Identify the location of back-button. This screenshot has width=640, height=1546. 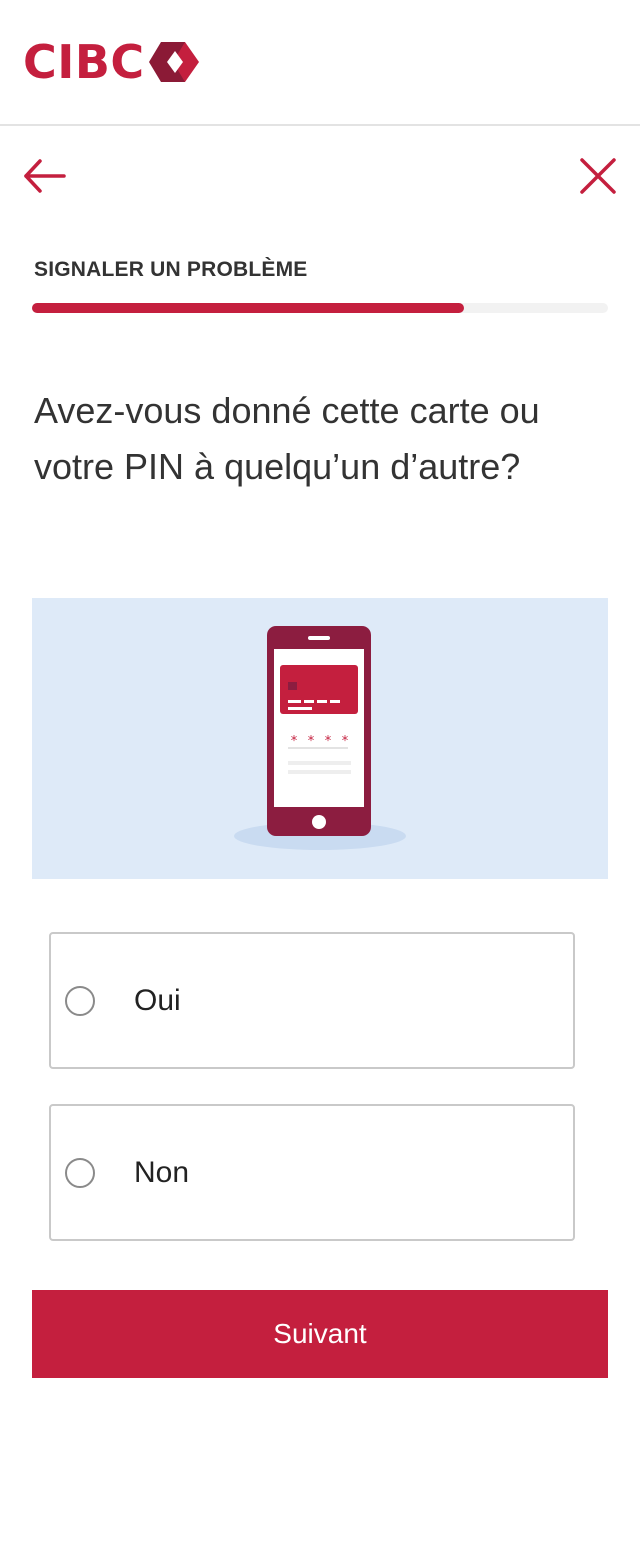
(44, 176).